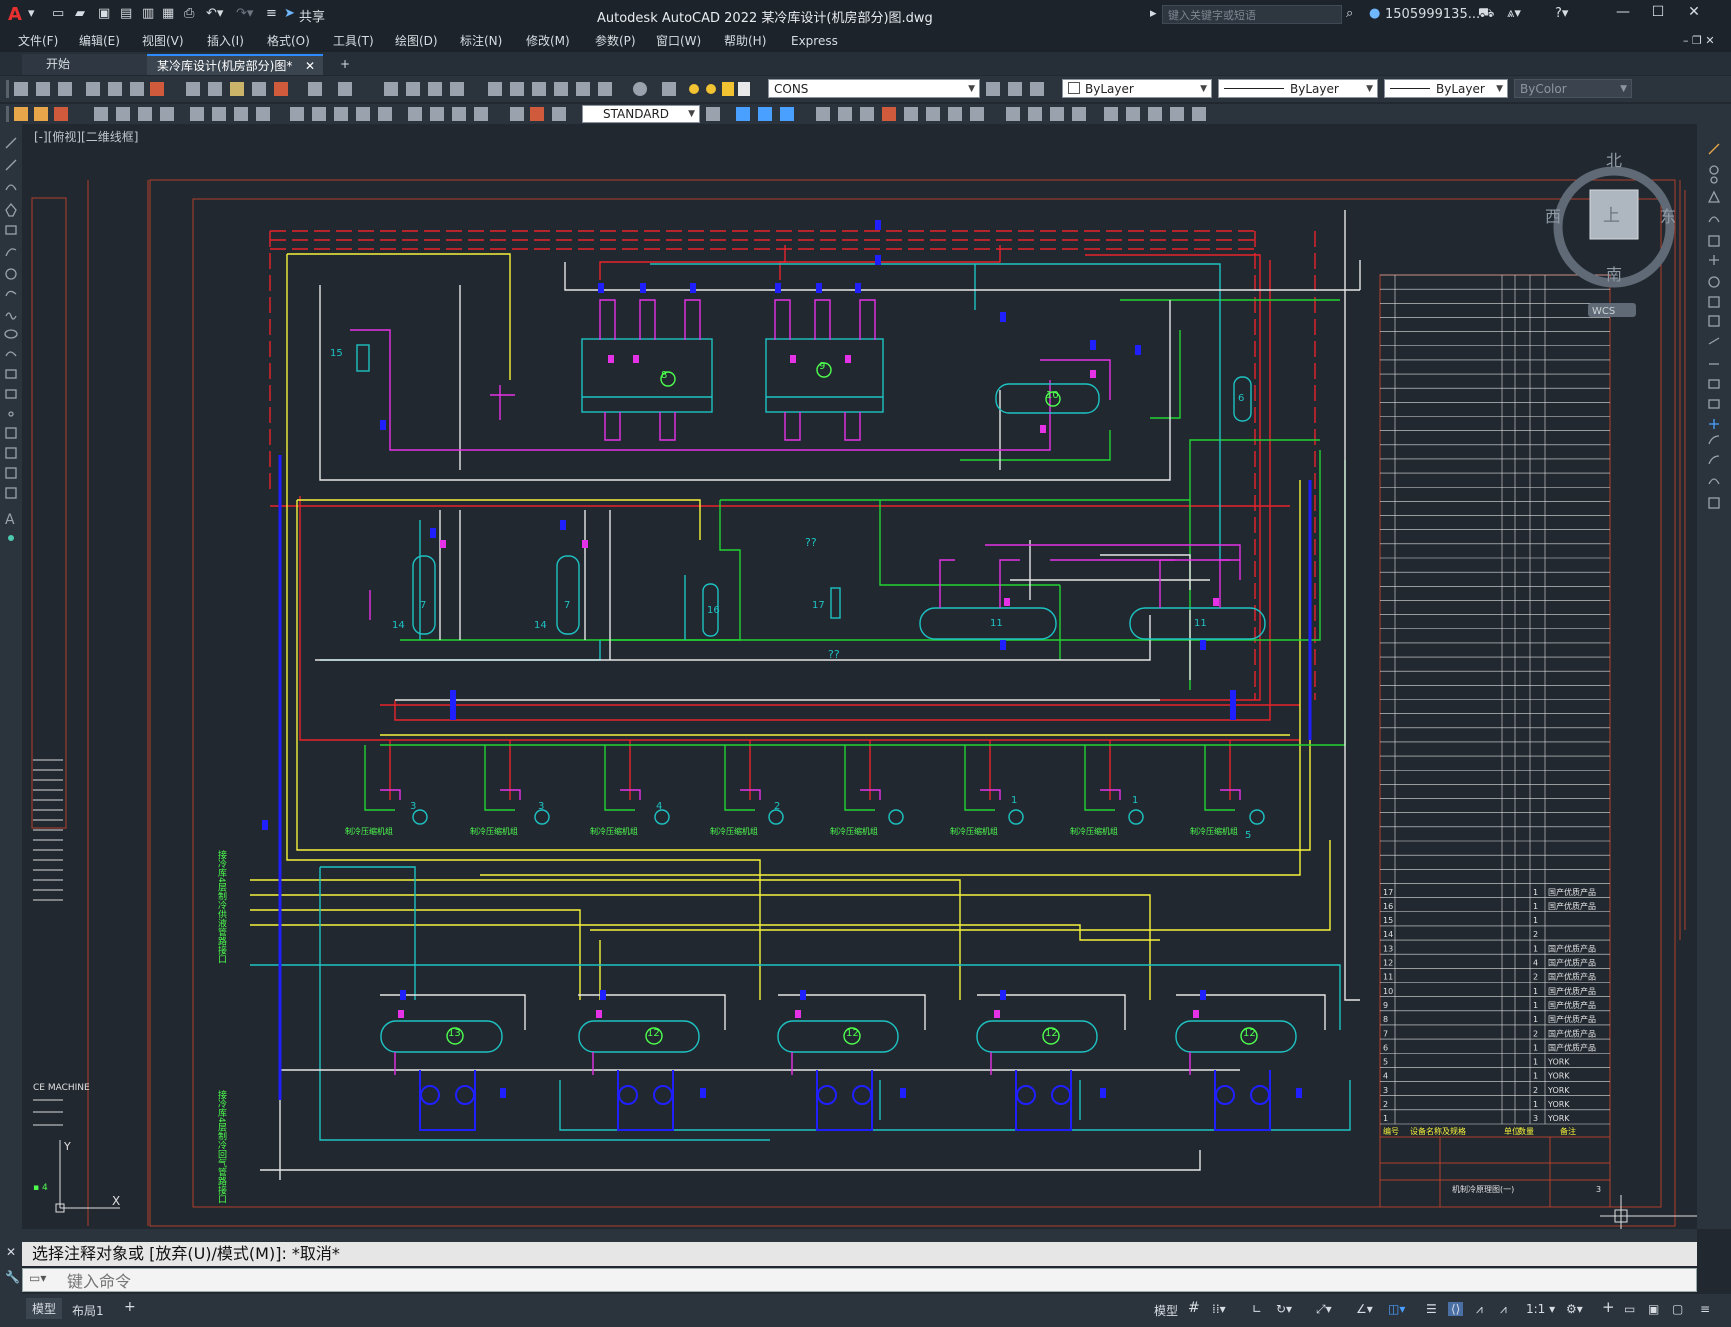 The image size is (1731, 1327). I want to click on redo-icon: ↷▾, so click(244, 13).